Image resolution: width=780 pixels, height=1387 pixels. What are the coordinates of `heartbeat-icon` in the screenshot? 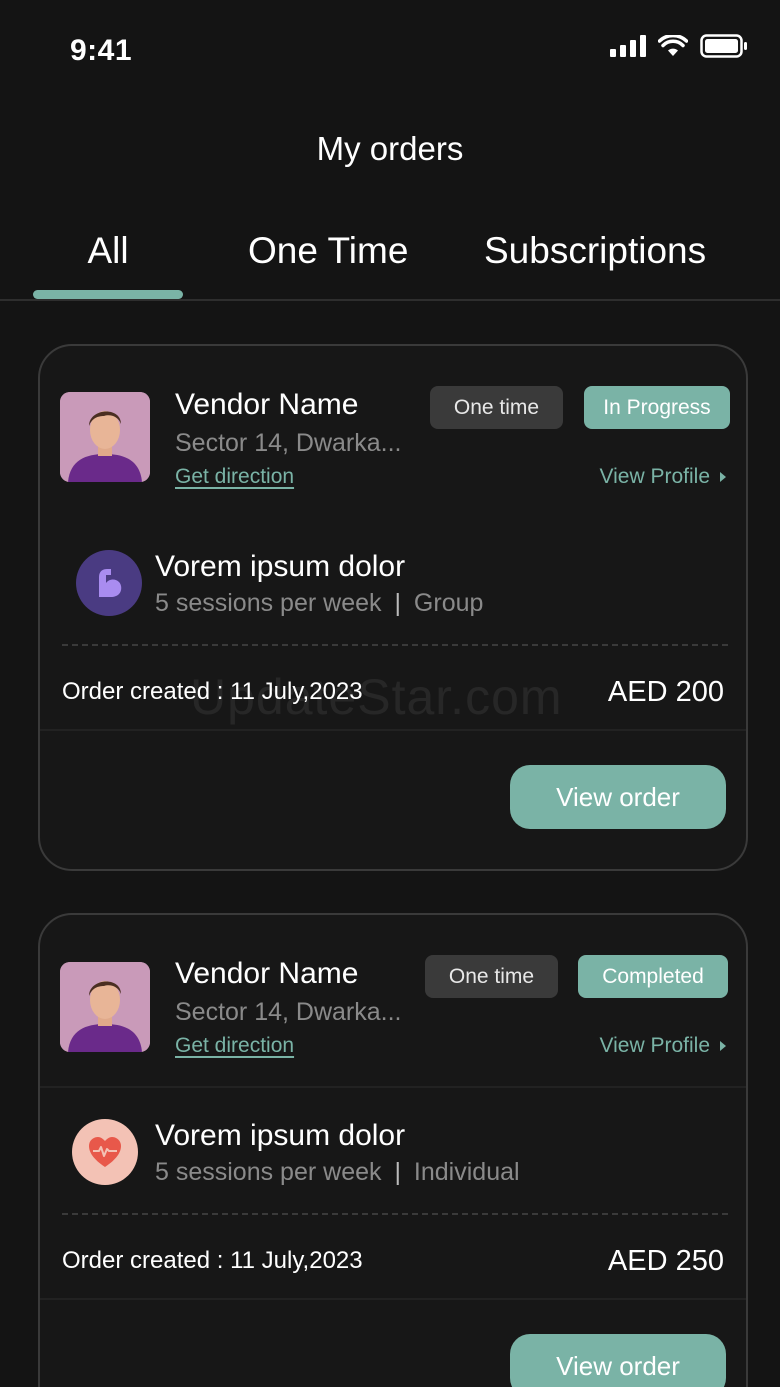 It's located at (105, 1152).